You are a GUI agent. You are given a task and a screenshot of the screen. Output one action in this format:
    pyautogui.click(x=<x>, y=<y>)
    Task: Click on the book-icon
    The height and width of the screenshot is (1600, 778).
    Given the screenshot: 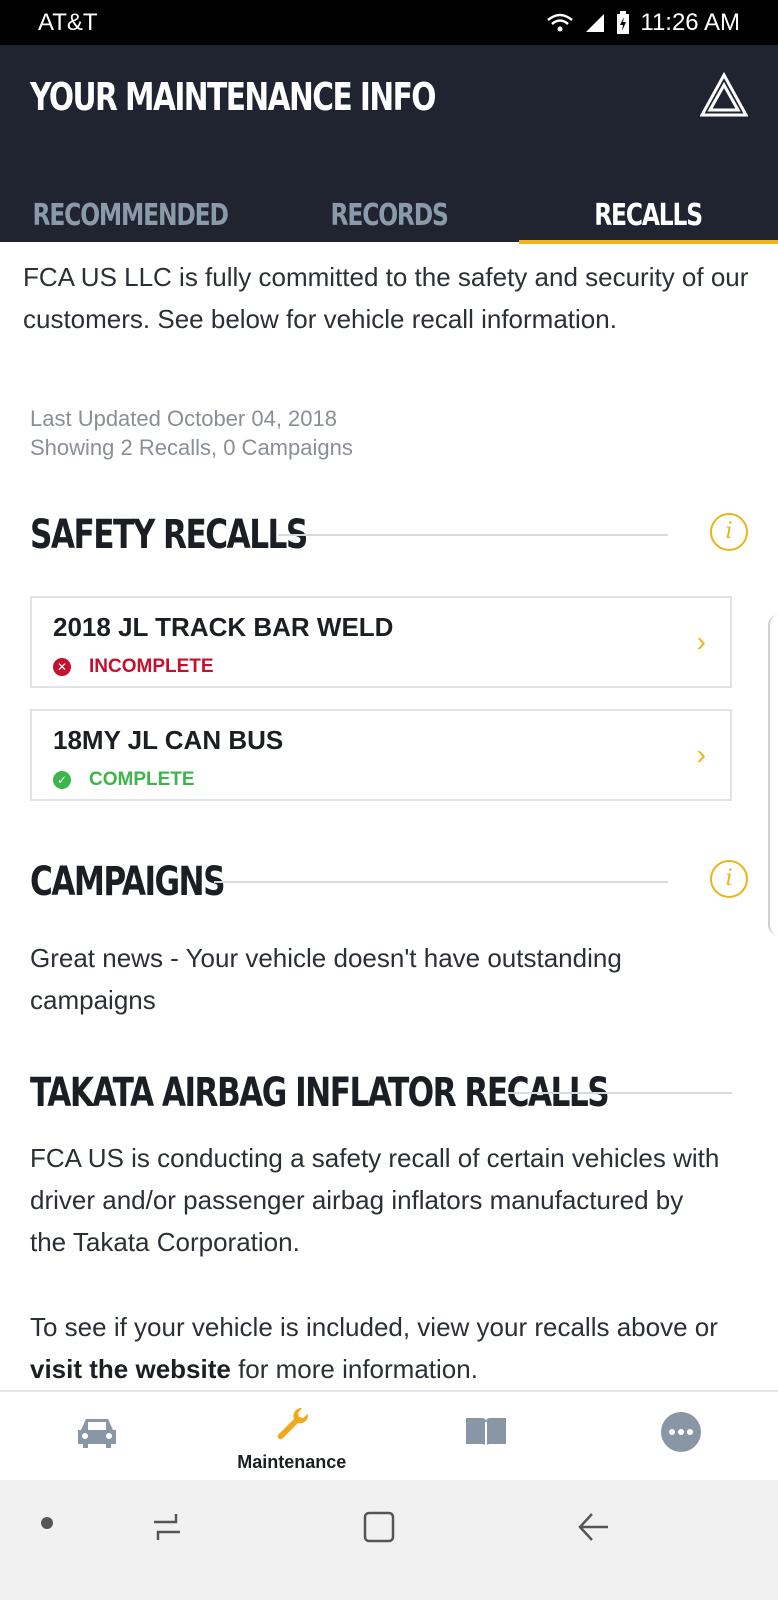 What is the action you would take?
    pyautogui.click(x=486, y=1433)
    